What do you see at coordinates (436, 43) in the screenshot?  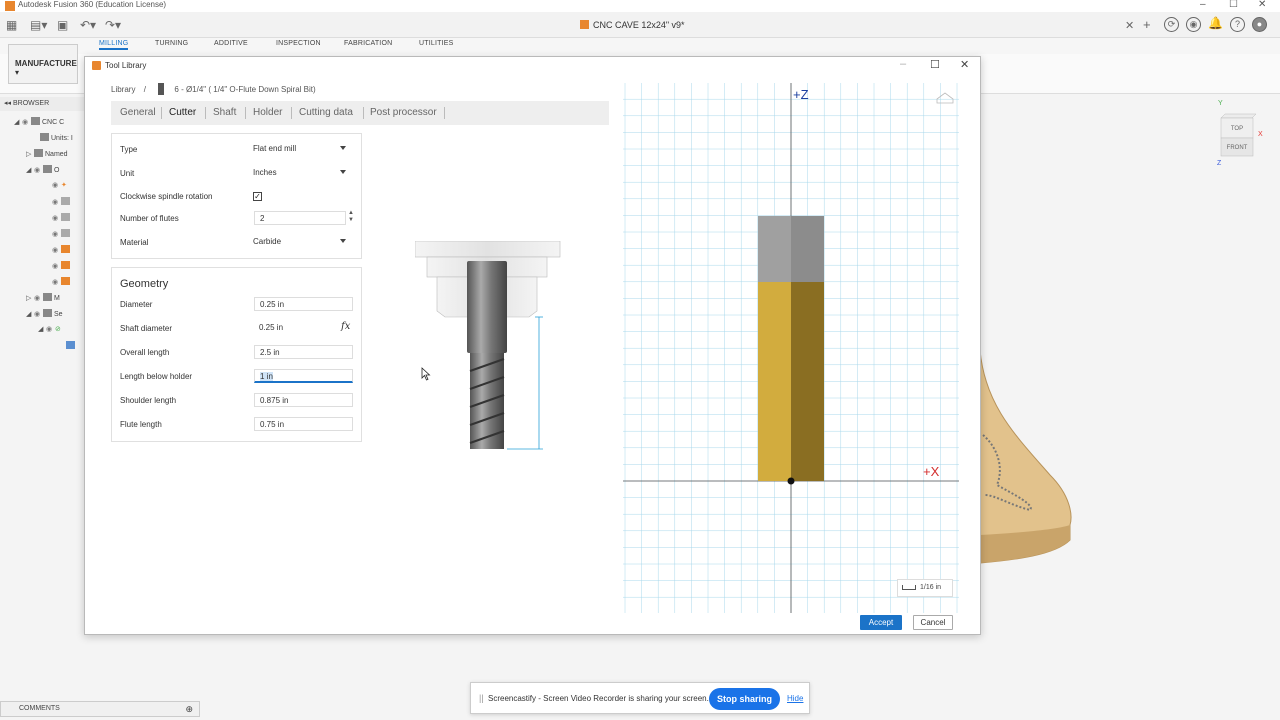 I see `tab-utilities: UTILITIES` at bounding box center [436, 43].